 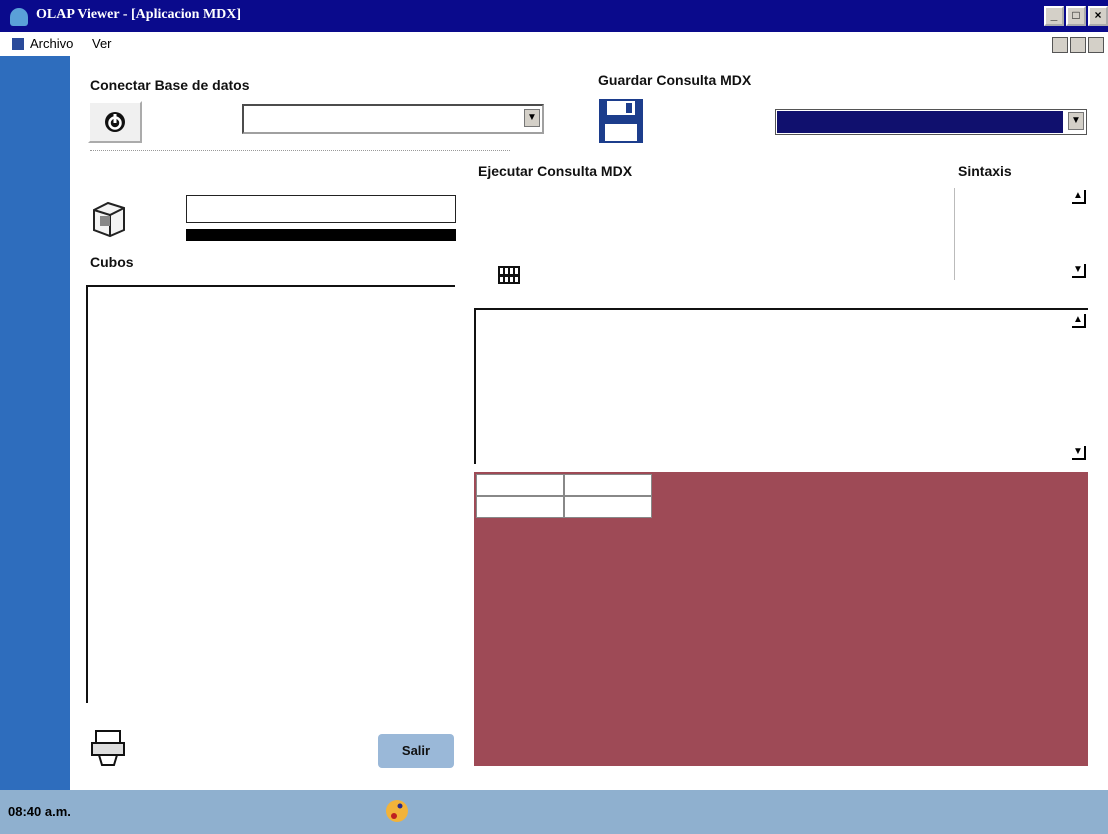 What do you see at coordinates (1096, 45) in the screenshot?
I see `mdi-close-button` at bounding box center [1096, 45].